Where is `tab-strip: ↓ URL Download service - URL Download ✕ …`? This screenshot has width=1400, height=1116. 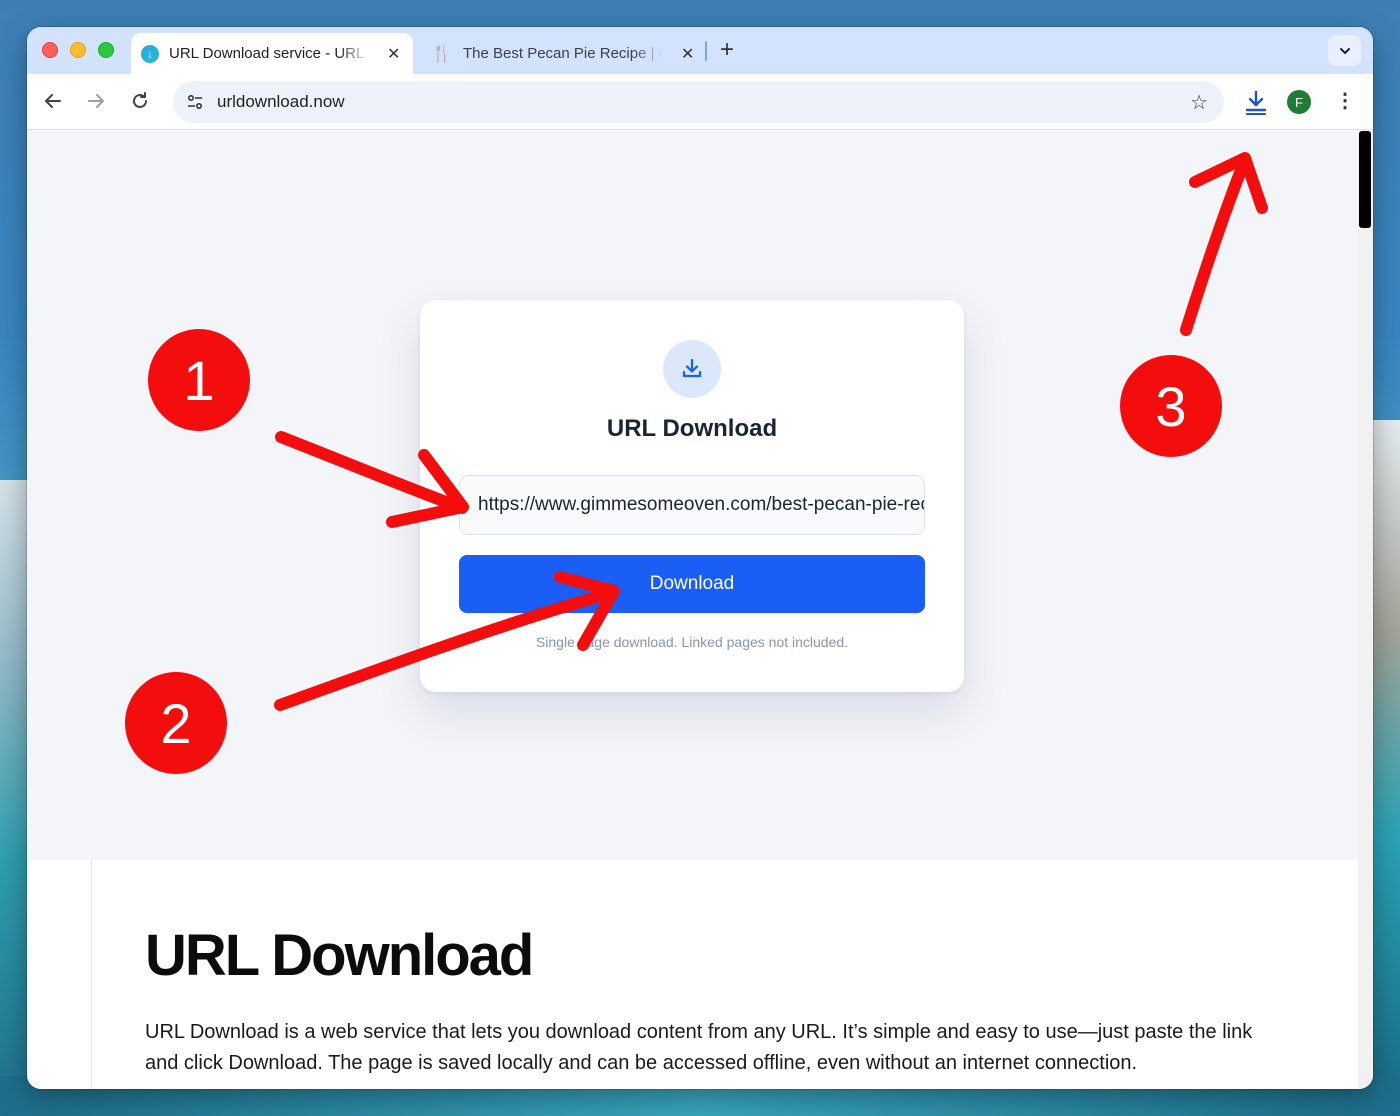
tab-strip: ↓ URL Download service - URL Download ✕ … is located at coordinates (700, 50).